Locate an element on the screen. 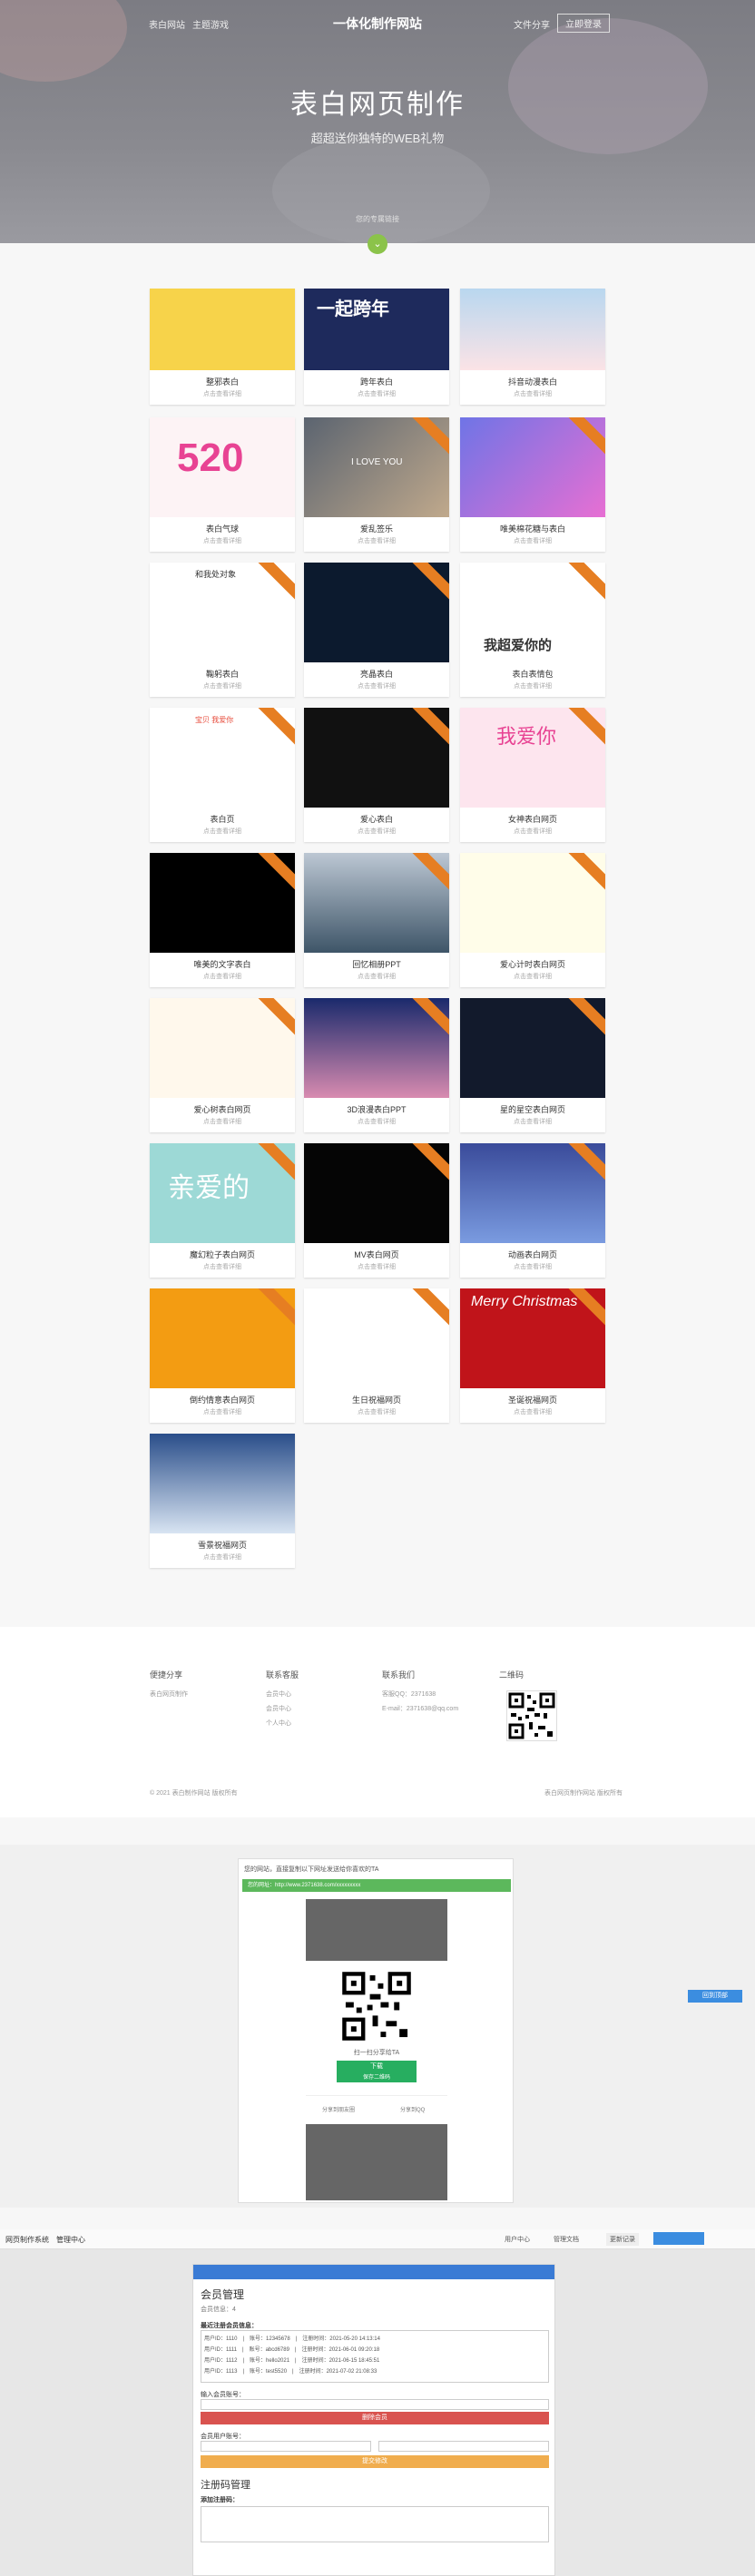 Image resolution: width=755 pixels, height=2576 pixels. share-moments-button: 分享到朋友圈 is located at coordinates (338, 2109).